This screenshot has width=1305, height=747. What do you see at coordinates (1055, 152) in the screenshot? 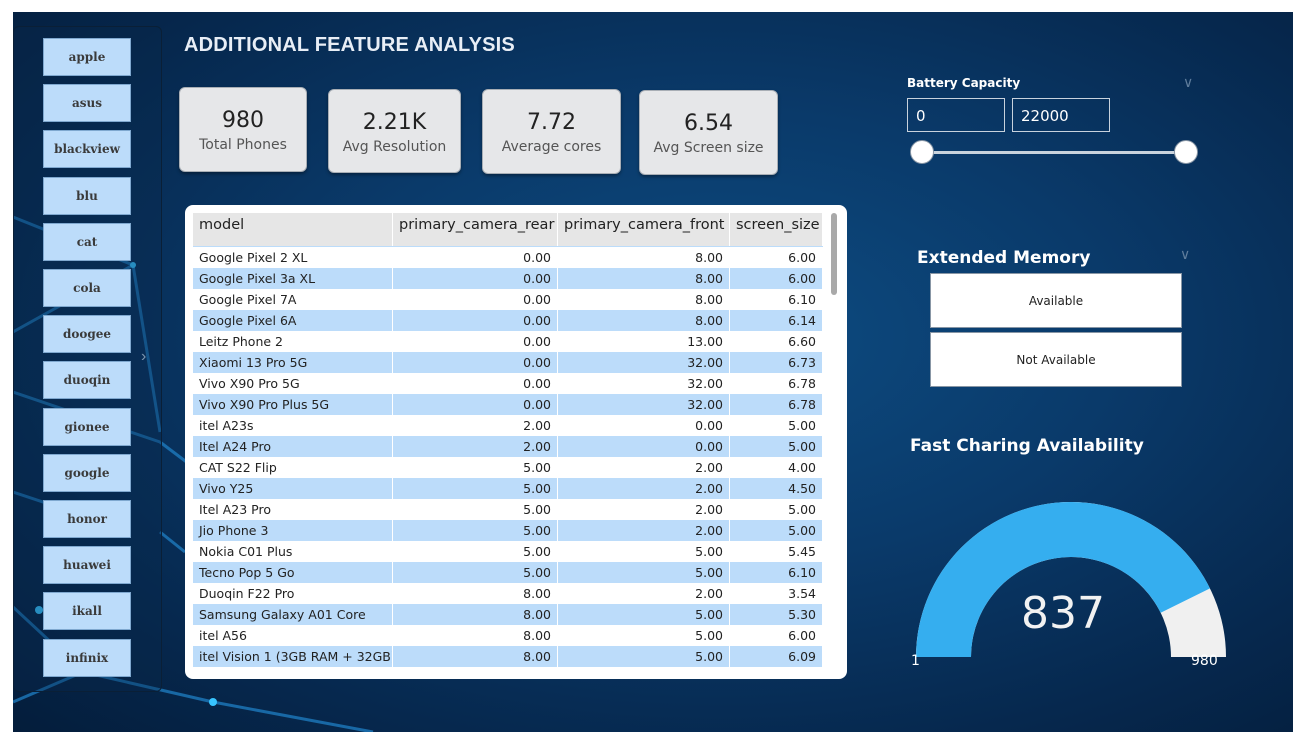
I see `battery-slider-track` at bounding box center [1055, 152].